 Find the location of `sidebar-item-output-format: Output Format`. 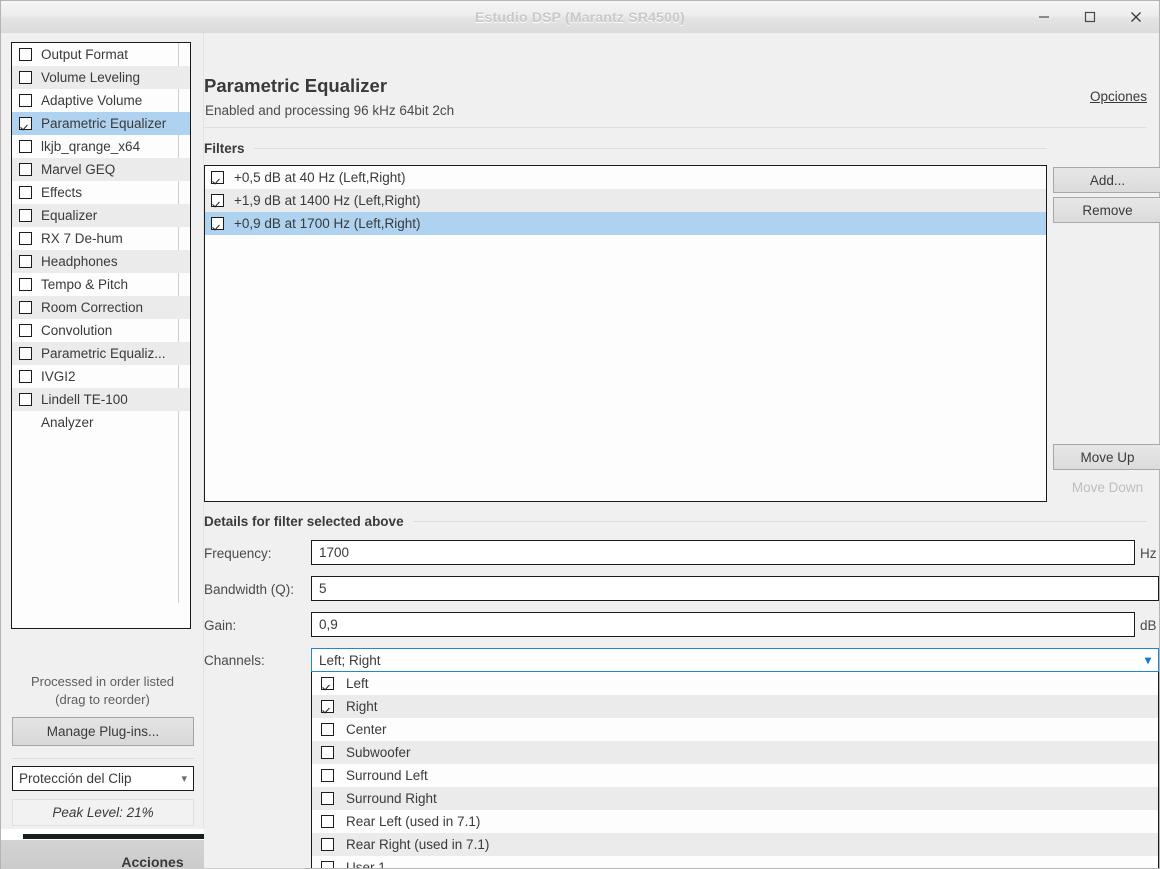

sidebar-item-output-format: Output Format is located at coordinates (101, 54).